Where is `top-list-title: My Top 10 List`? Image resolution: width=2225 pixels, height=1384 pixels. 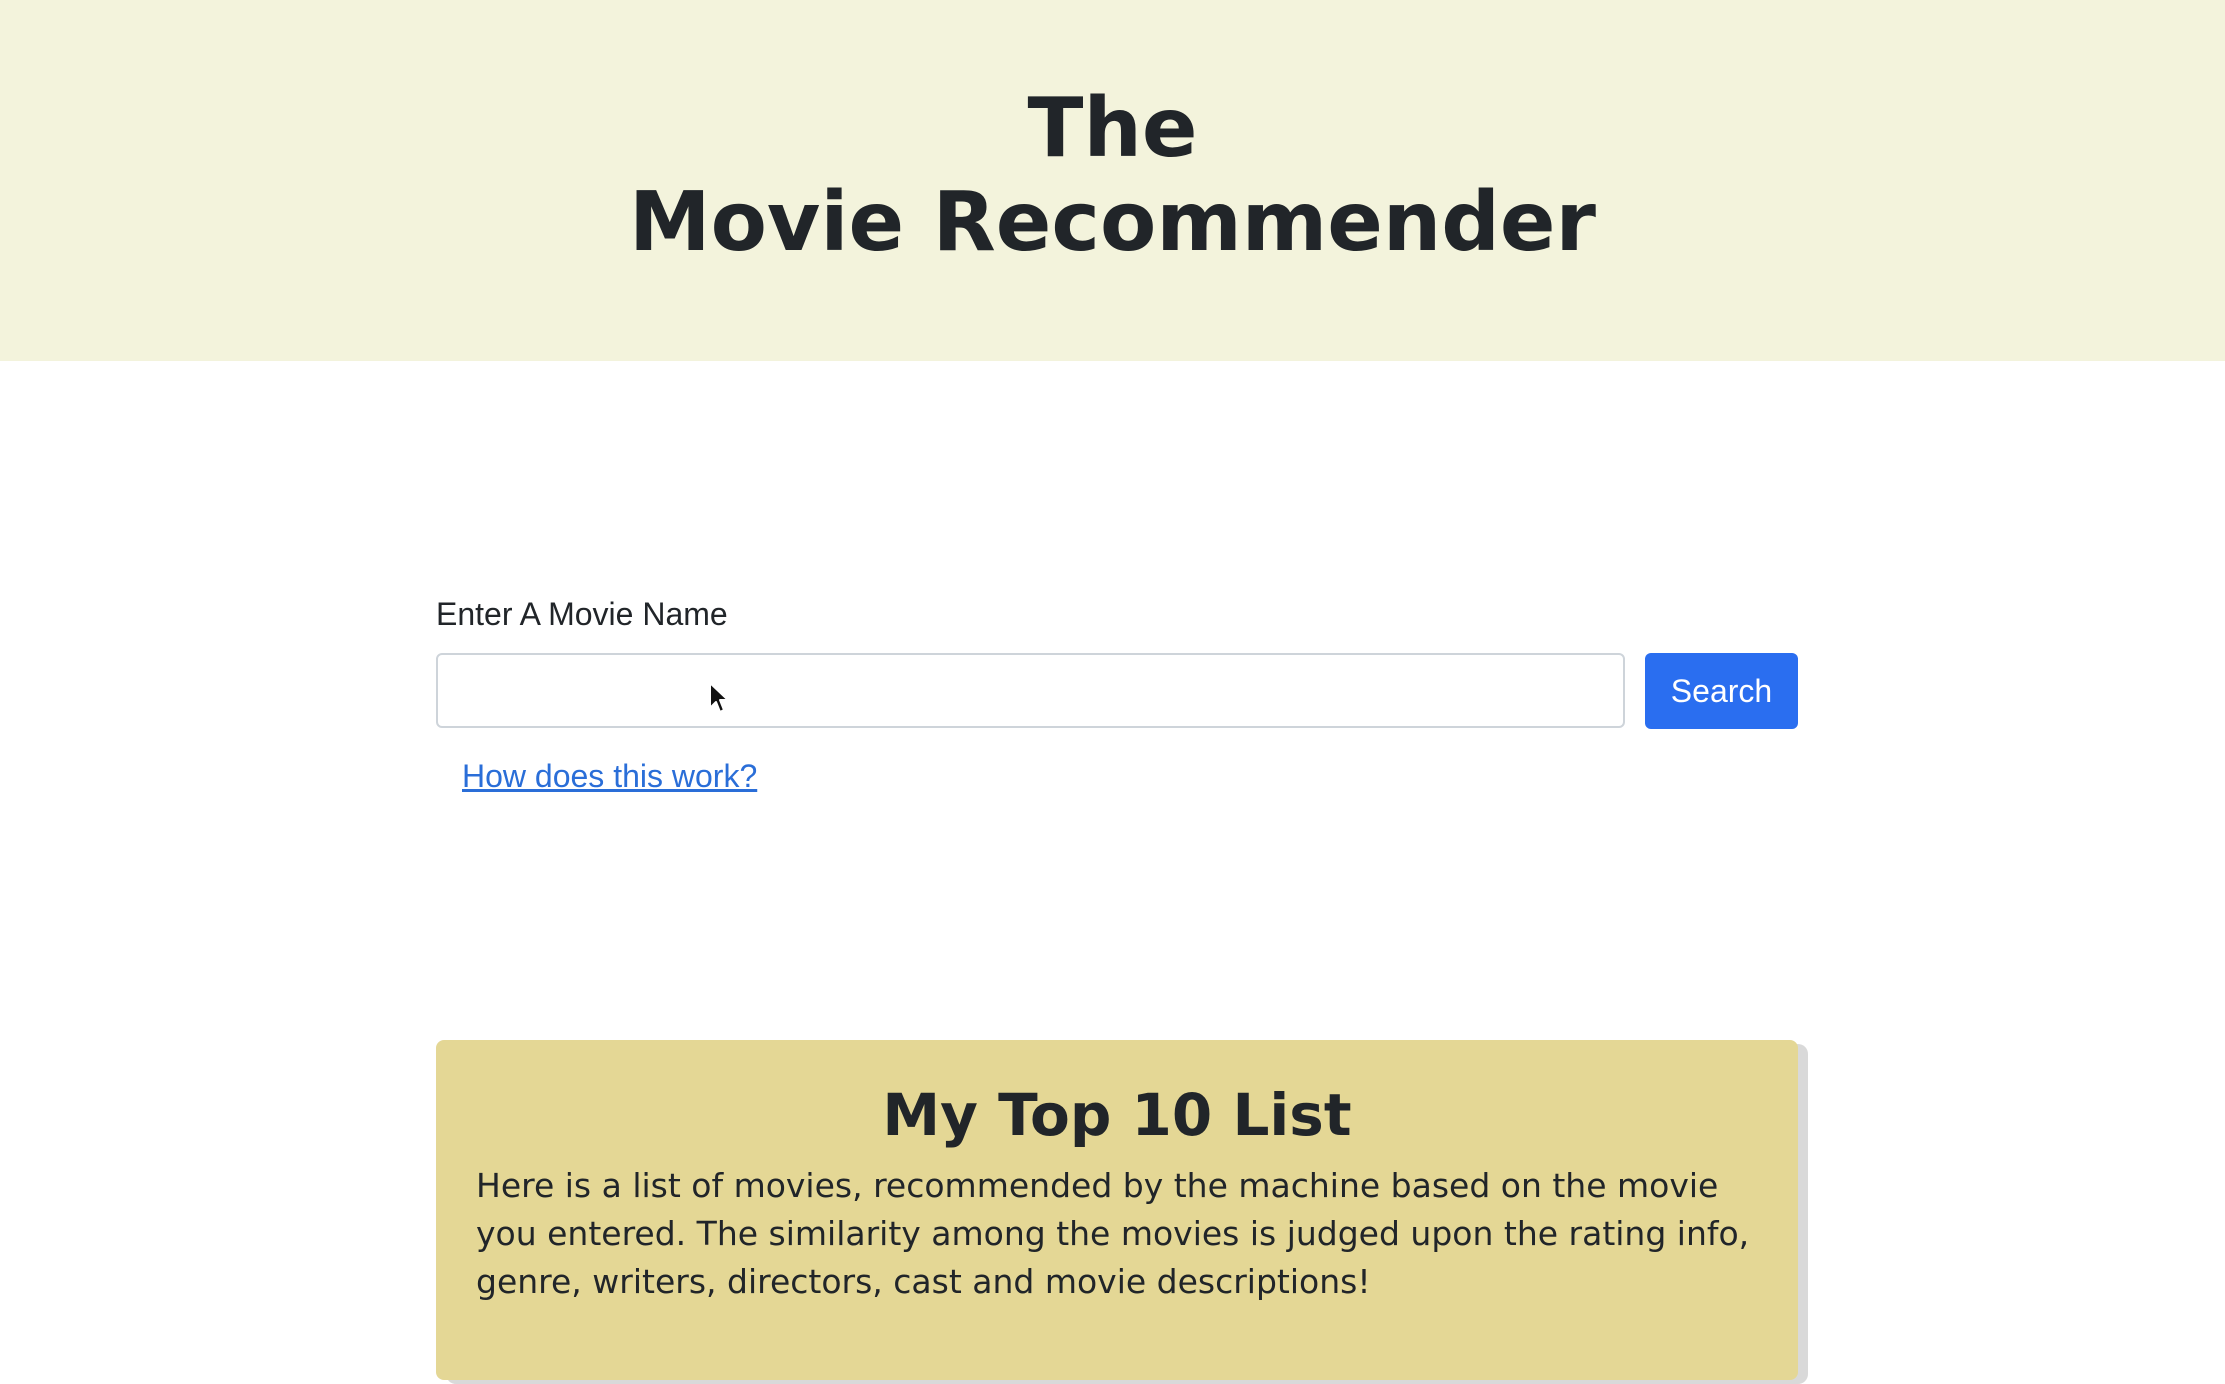 top-list-title: My Top 10 List is located at coordinates (1117, 1115).